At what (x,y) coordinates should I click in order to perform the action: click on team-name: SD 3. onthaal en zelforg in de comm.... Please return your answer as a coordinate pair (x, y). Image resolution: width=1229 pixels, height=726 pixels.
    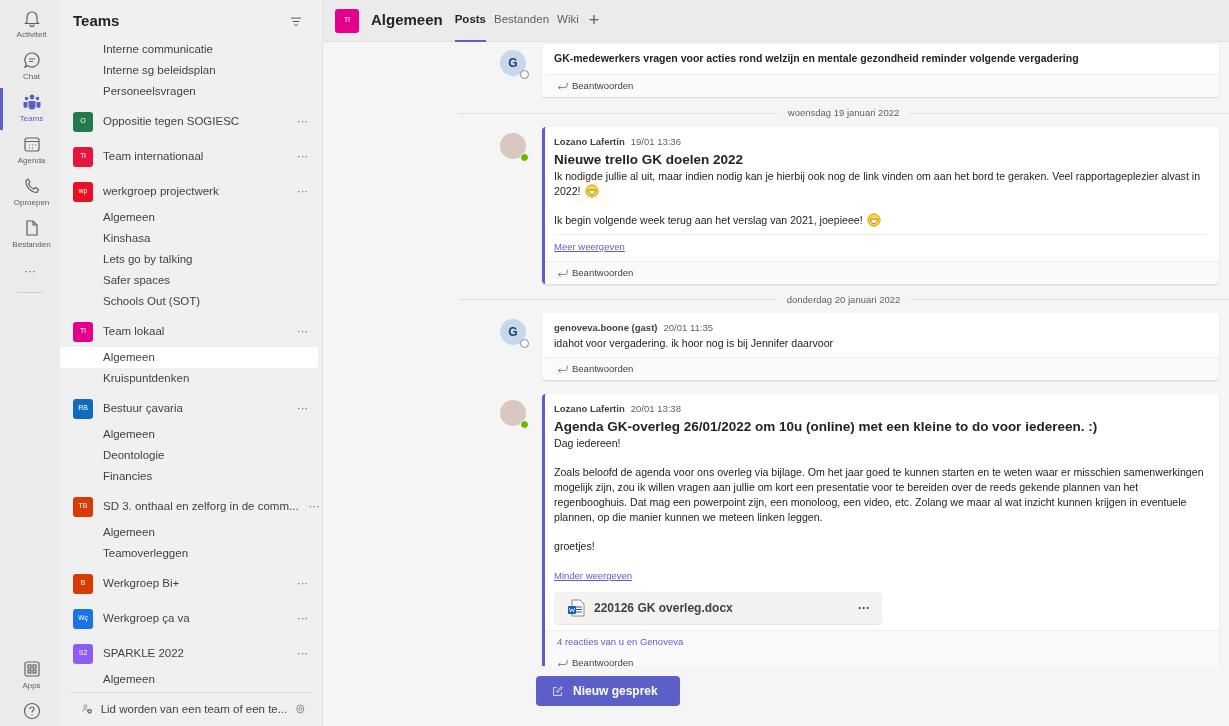
    Looking at the image, I should click on (201, 506).